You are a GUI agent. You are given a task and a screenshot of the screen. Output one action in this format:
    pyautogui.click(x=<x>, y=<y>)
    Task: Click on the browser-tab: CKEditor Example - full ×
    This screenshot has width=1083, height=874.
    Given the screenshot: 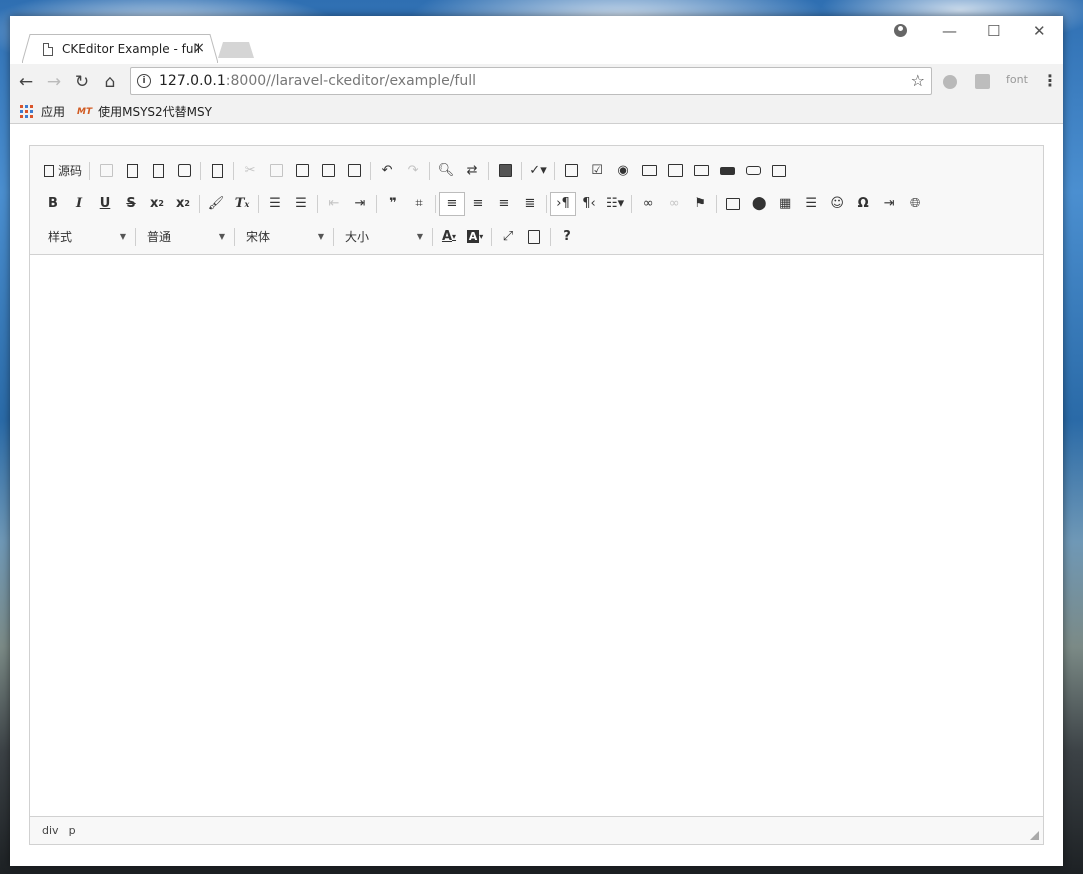 What is the action you would take?
    pyautogui.click(x=120, y=48)
    